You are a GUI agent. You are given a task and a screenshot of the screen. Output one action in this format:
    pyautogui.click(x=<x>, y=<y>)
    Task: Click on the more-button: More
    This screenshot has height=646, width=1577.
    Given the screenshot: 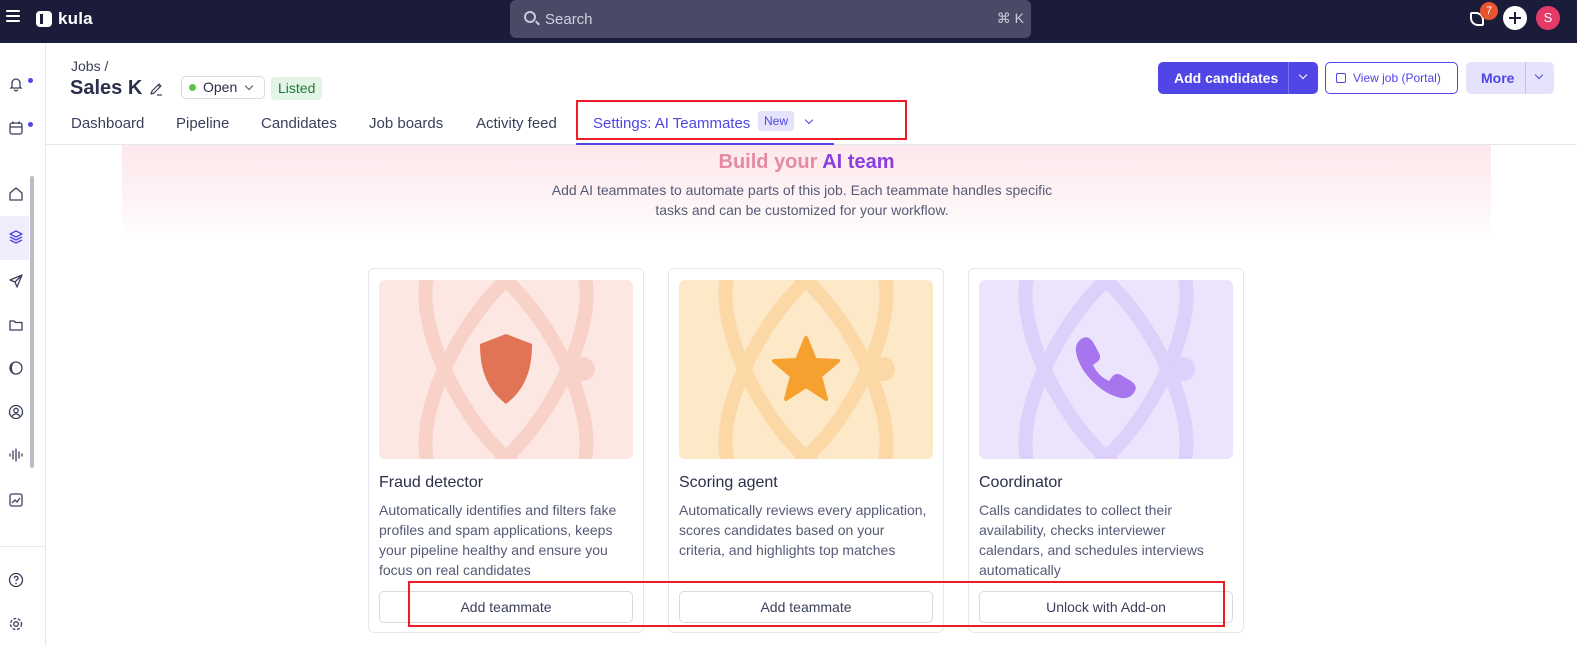 What is the action you would take?
    pyautogui.click(x=1510, y=78)
    